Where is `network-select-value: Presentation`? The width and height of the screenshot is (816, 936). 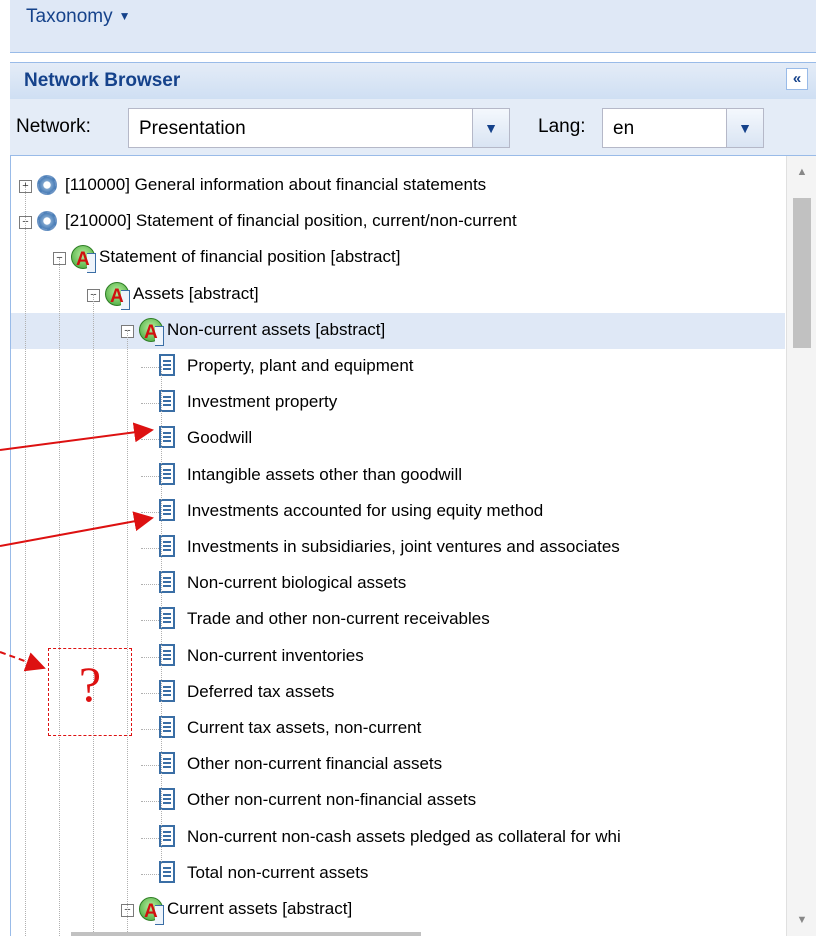
network-select-value: Presentation is located at coordinates (192, 128).